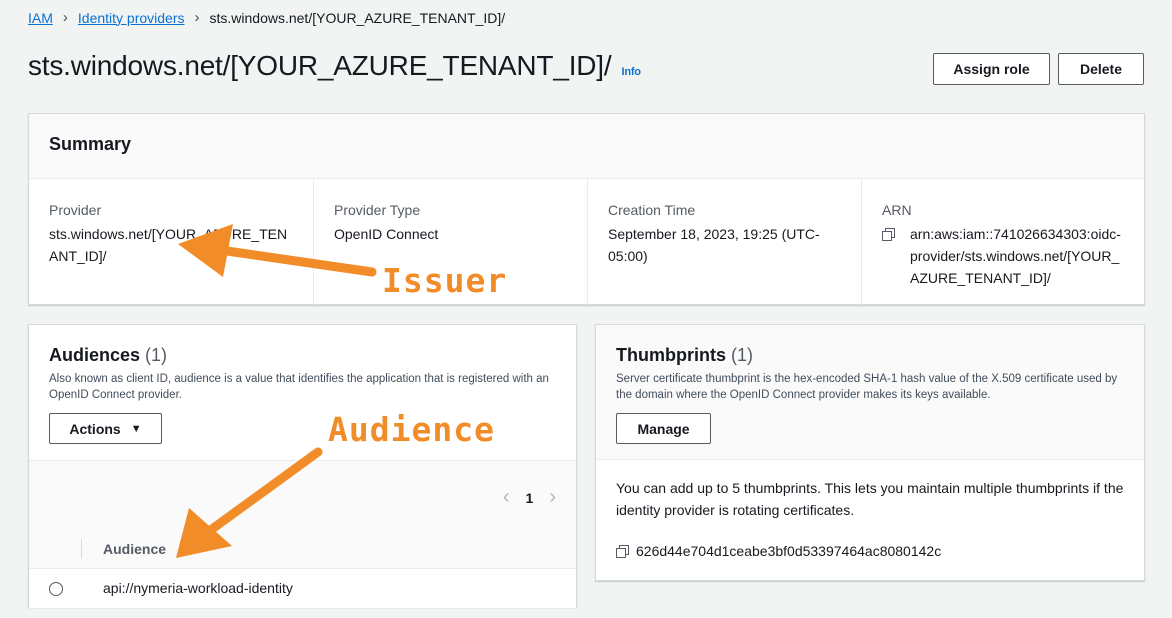 Image resolution: width=1172 pixels, height=618 pixels. Describe the element at coordinates (156, 355) in the screenshot. I see `audiences-count: (1)` at that location.